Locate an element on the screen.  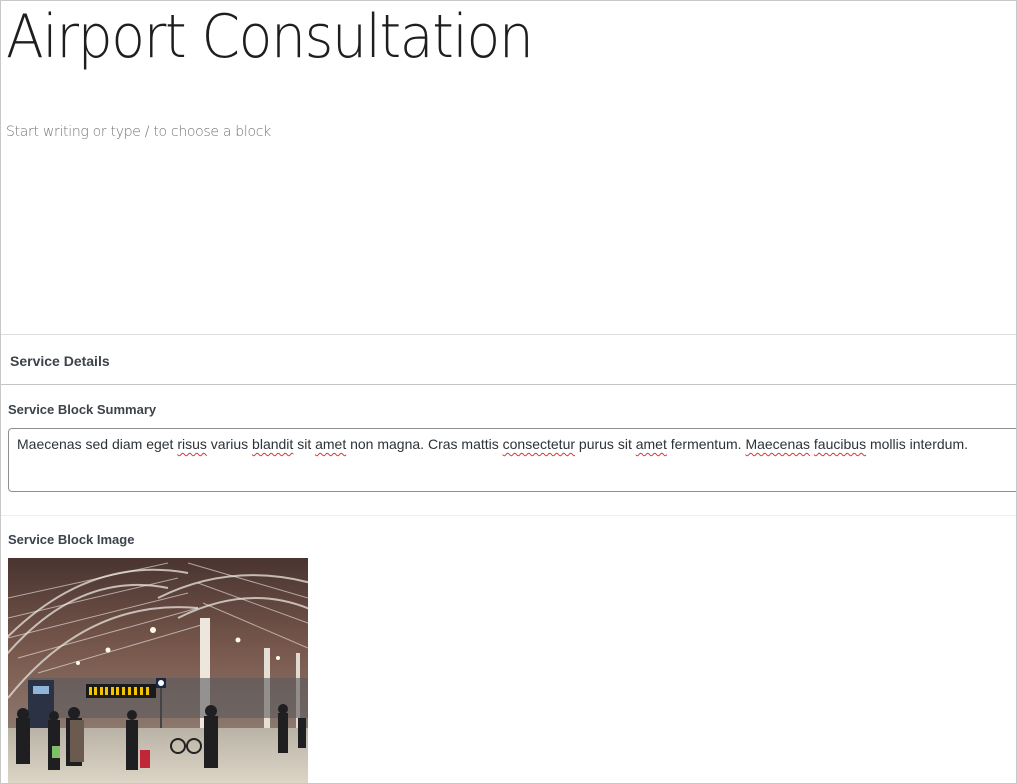
post-title: Airport Consultation is located at coordinates (270, 37).